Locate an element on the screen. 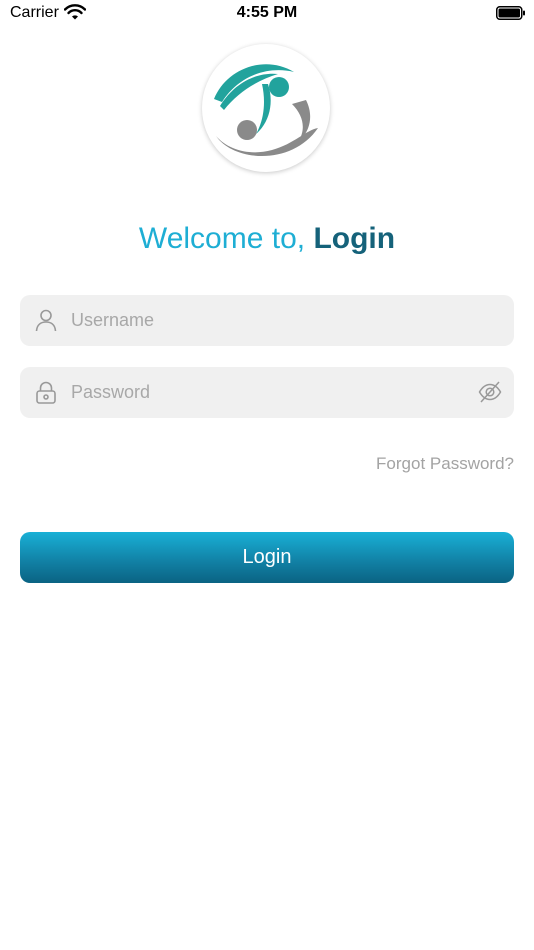 The height and width of the screenshot is (950, 534). eye-off-icon is located at coordinates (490, 392).